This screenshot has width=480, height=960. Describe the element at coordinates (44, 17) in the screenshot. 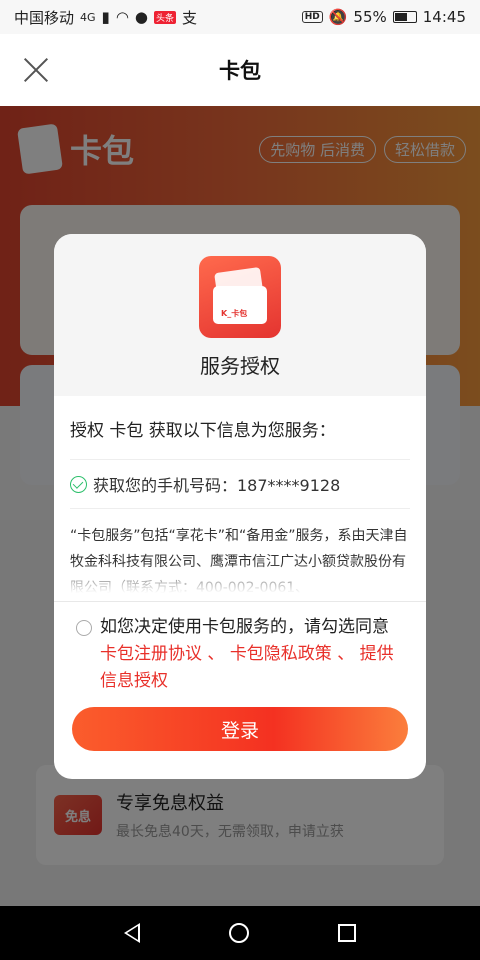

I see `carrier-label: 中国移动` at that location.